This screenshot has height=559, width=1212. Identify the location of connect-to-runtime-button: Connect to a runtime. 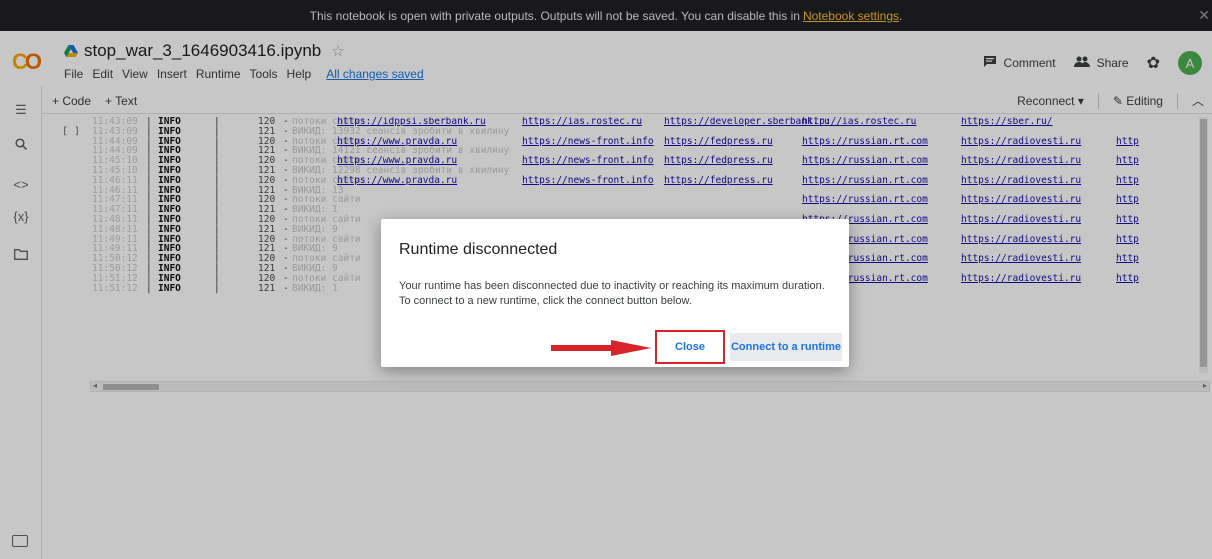
(786, 347).